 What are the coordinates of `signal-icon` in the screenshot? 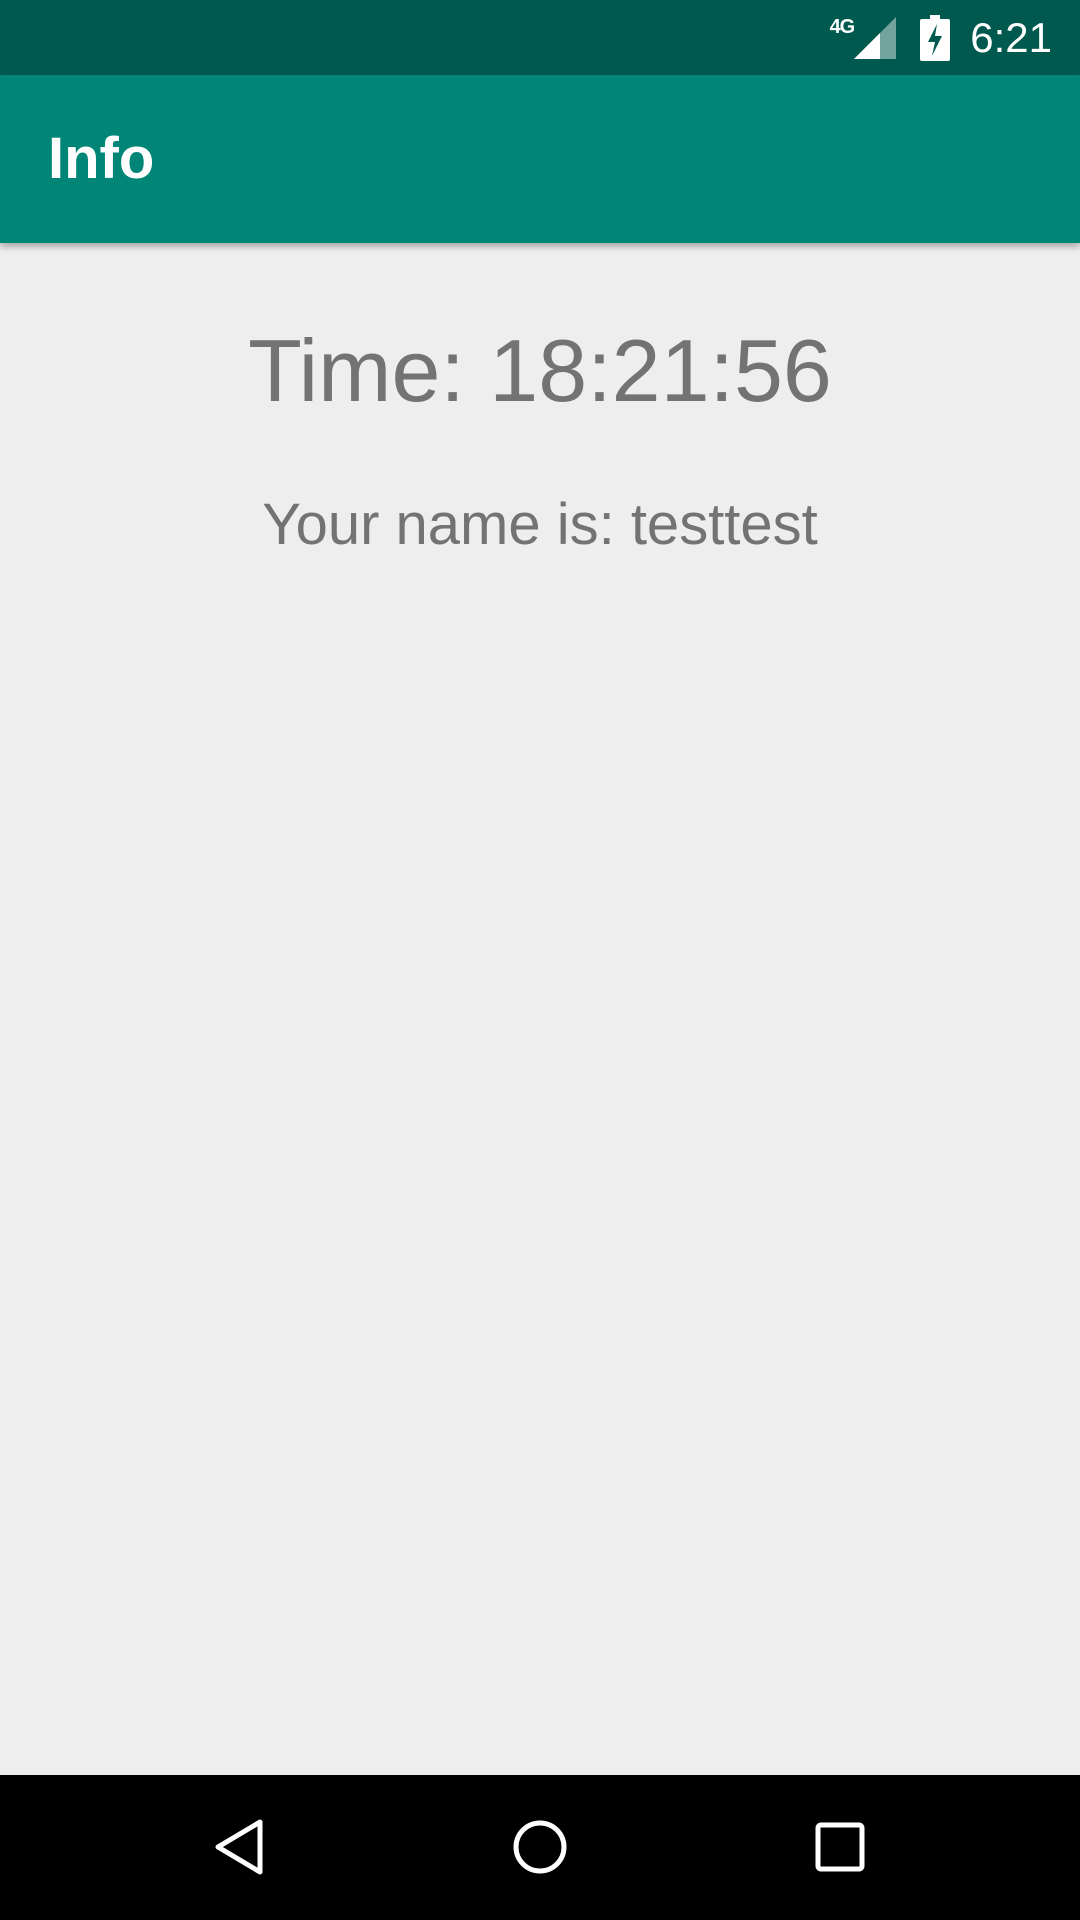 It's located at (875, 37).